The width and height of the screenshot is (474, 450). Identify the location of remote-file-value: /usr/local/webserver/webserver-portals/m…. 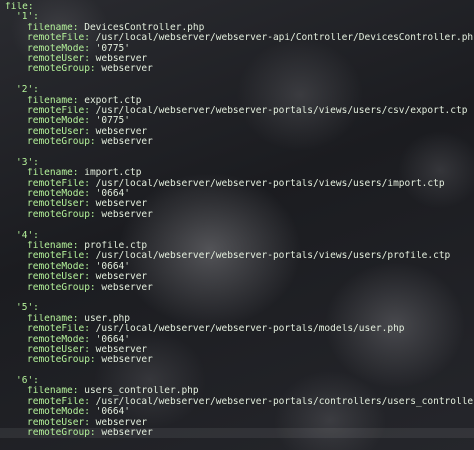
(250, 329).